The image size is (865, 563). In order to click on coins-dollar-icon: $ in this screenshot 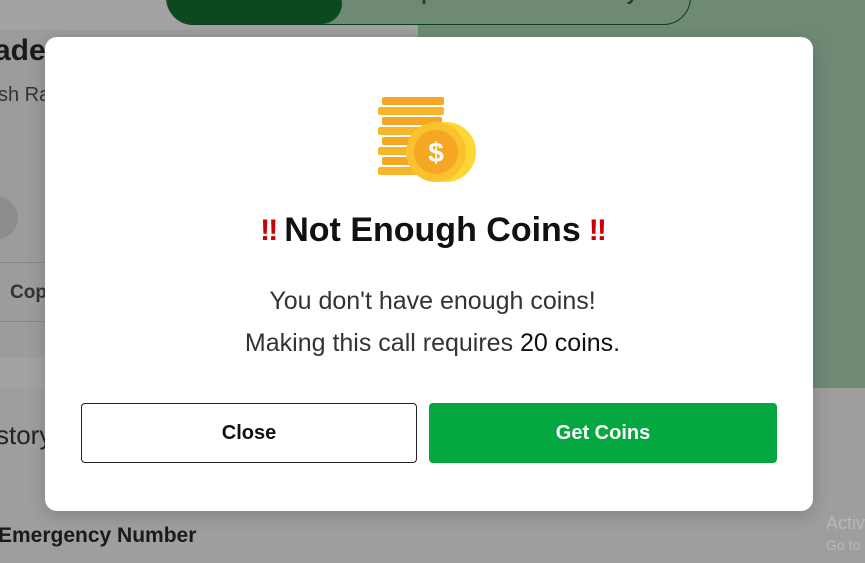, I will do `click(427, 139)`.